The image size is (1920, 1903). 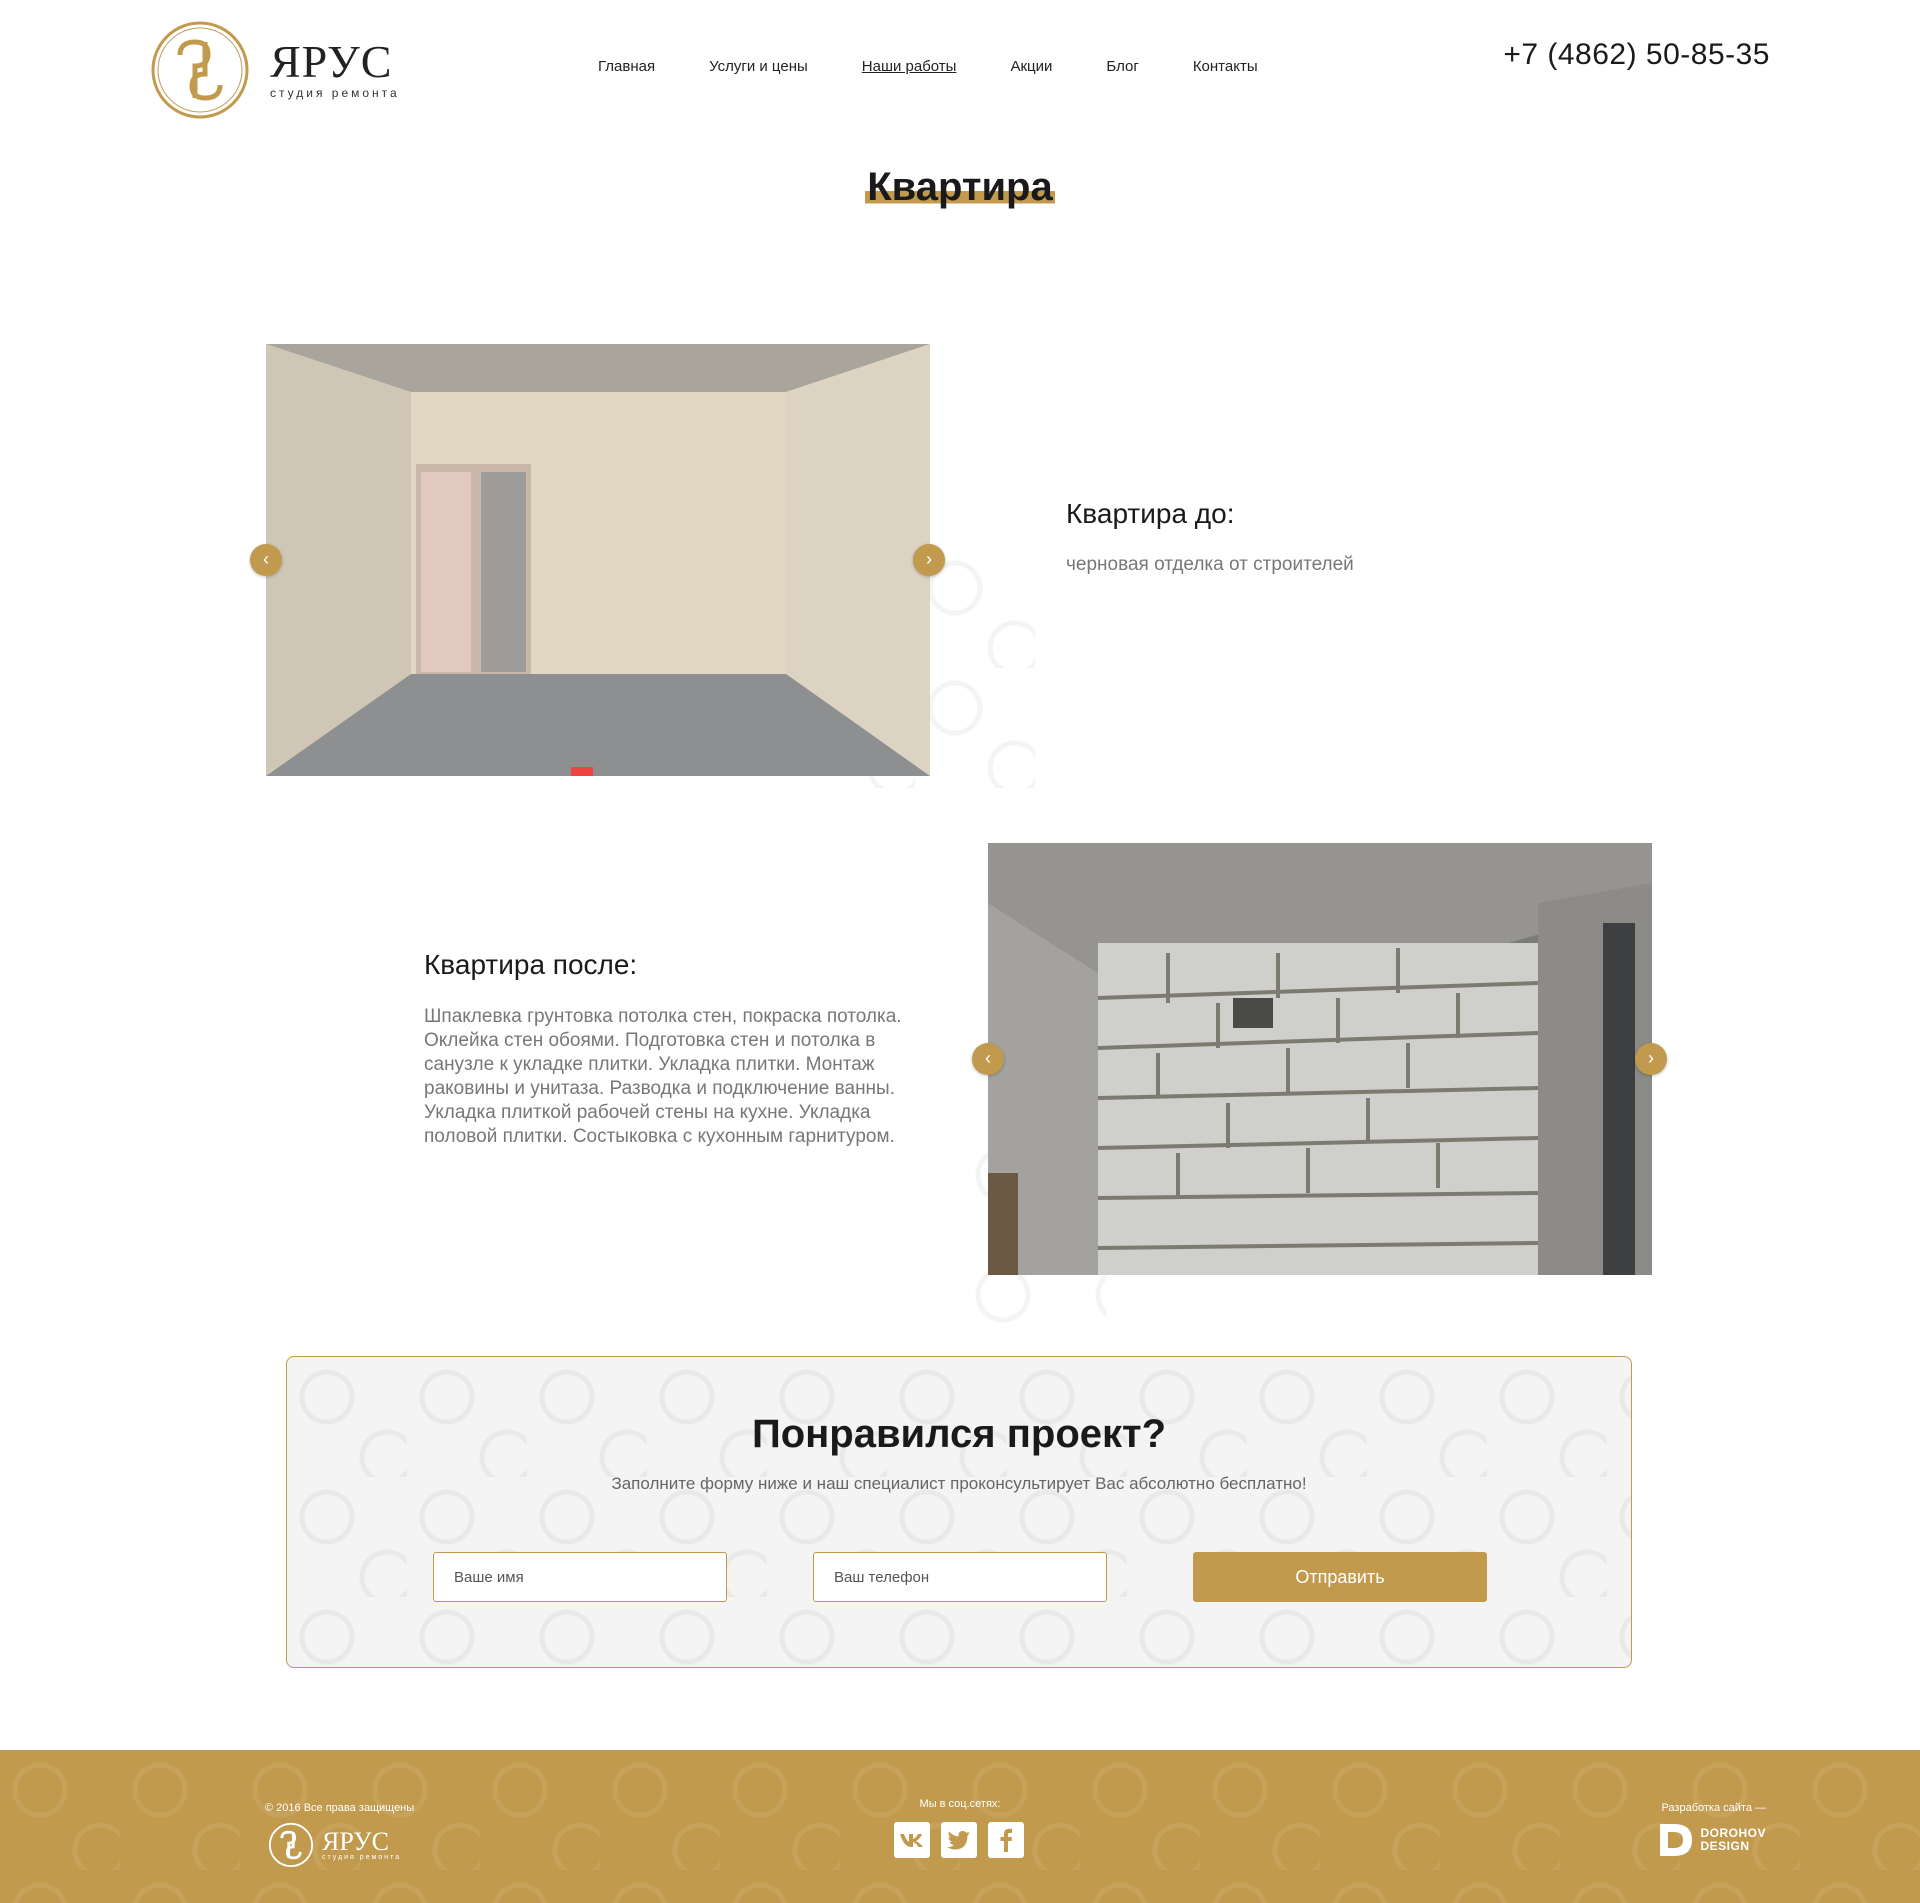 I want to click on facebook-button, so click(x=1006, y=1840).